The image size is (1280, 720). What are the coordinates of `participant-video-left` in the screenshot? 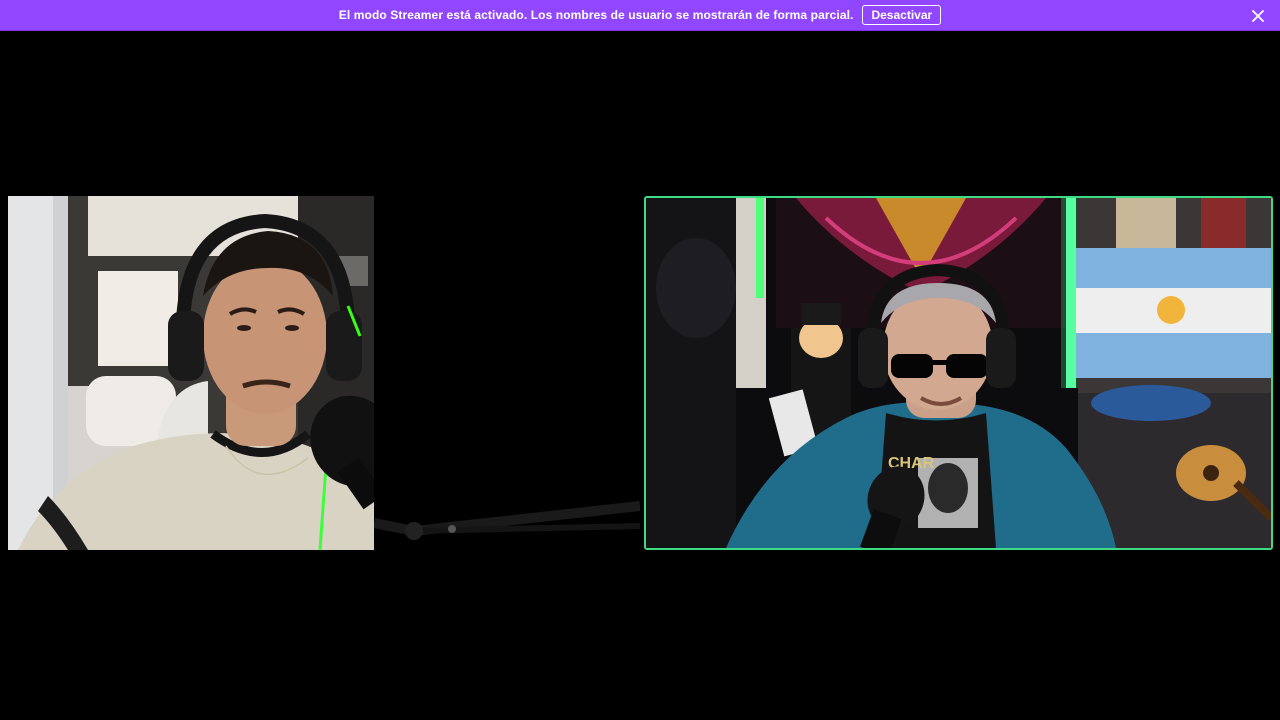 It's located at (191, 373).